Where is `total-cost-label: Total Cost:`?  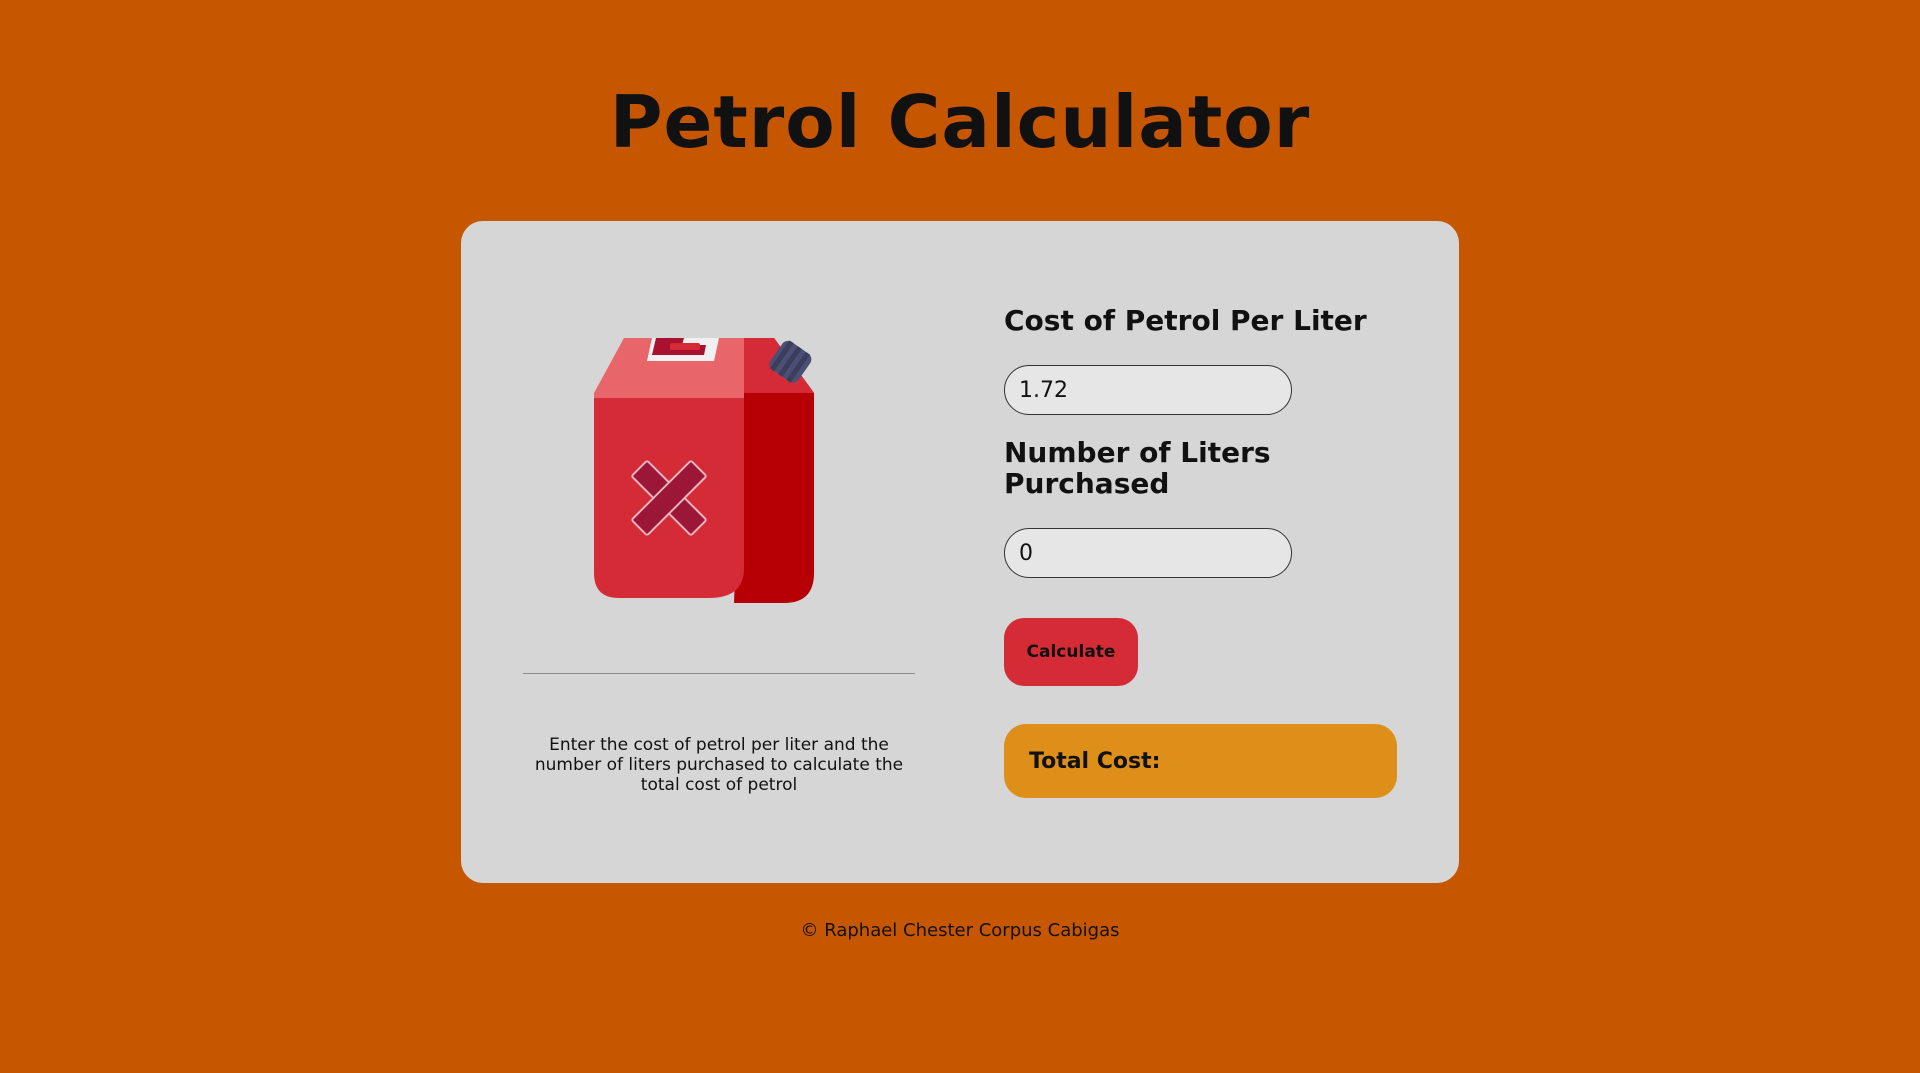 total-cost-label: Total Cost: is located at coordinates (1095, 761).